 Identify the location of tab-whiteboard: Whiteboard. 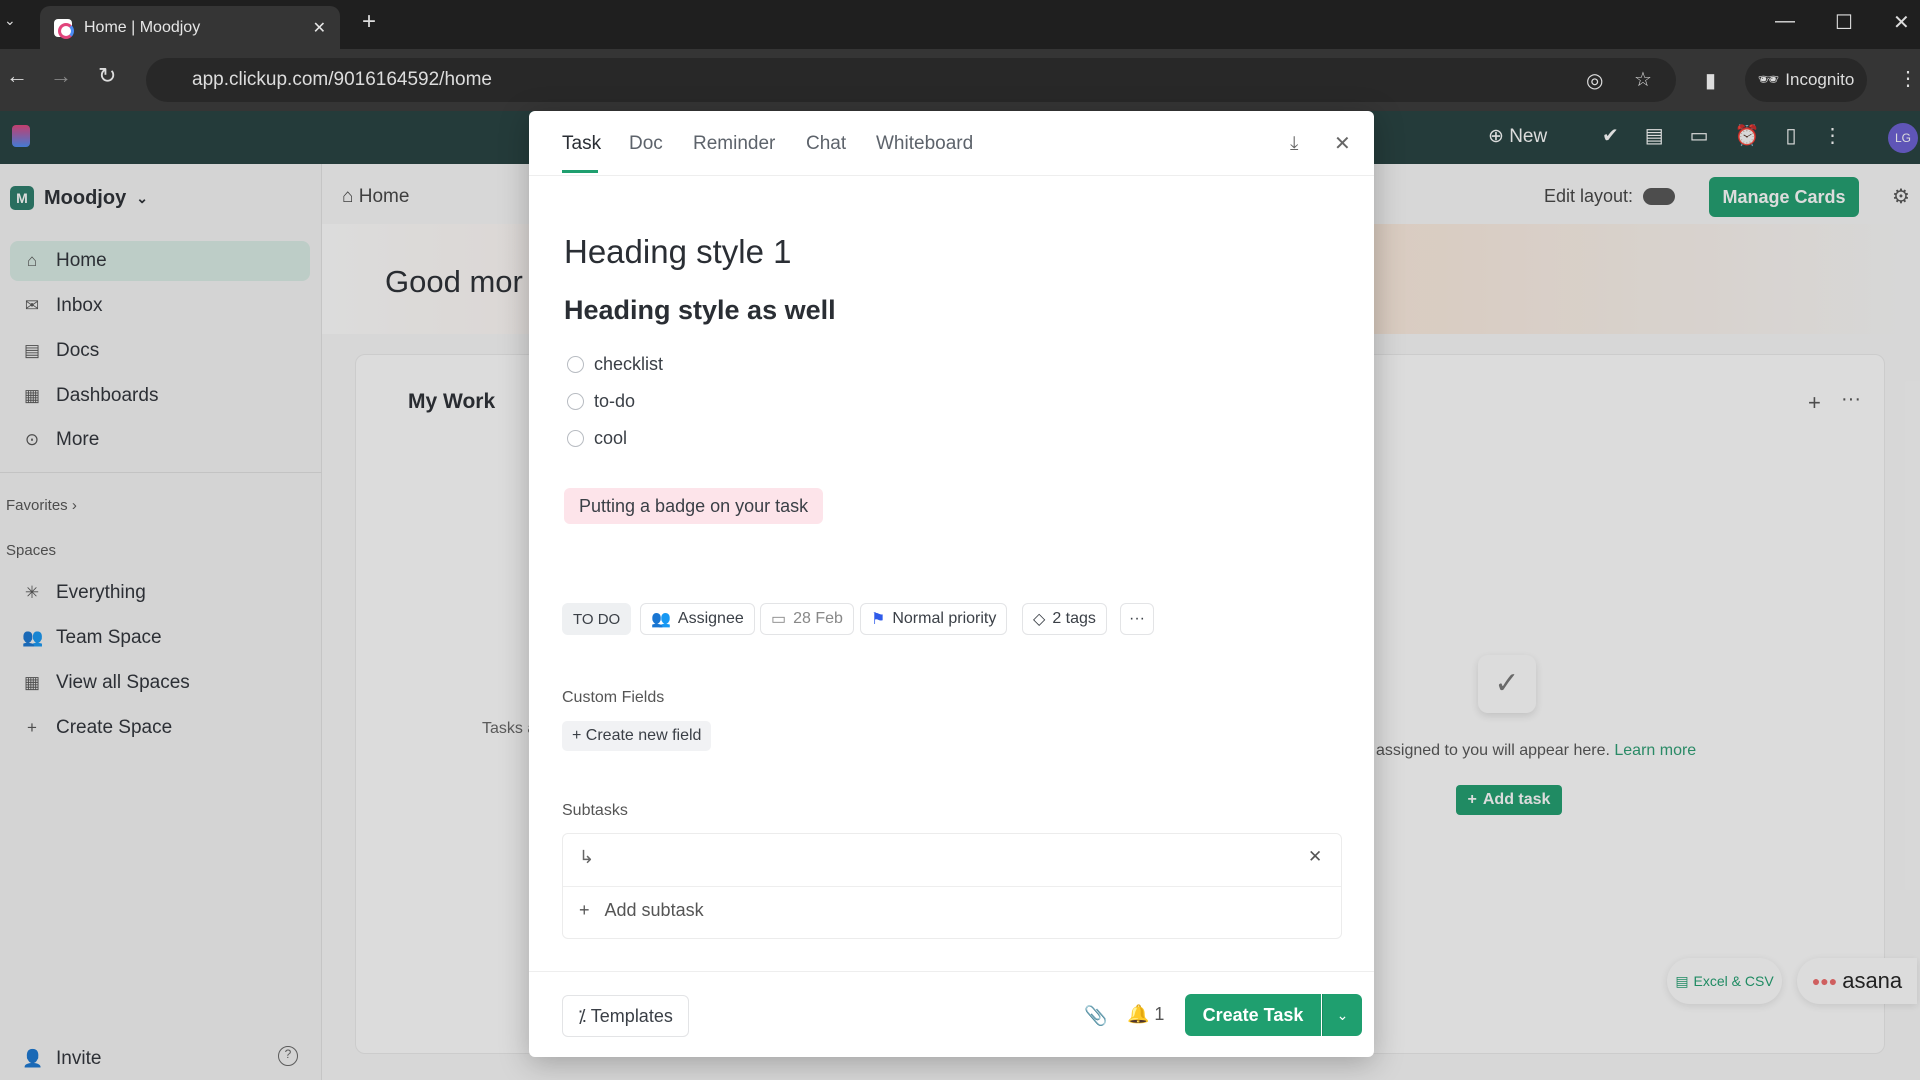
(924, 144).